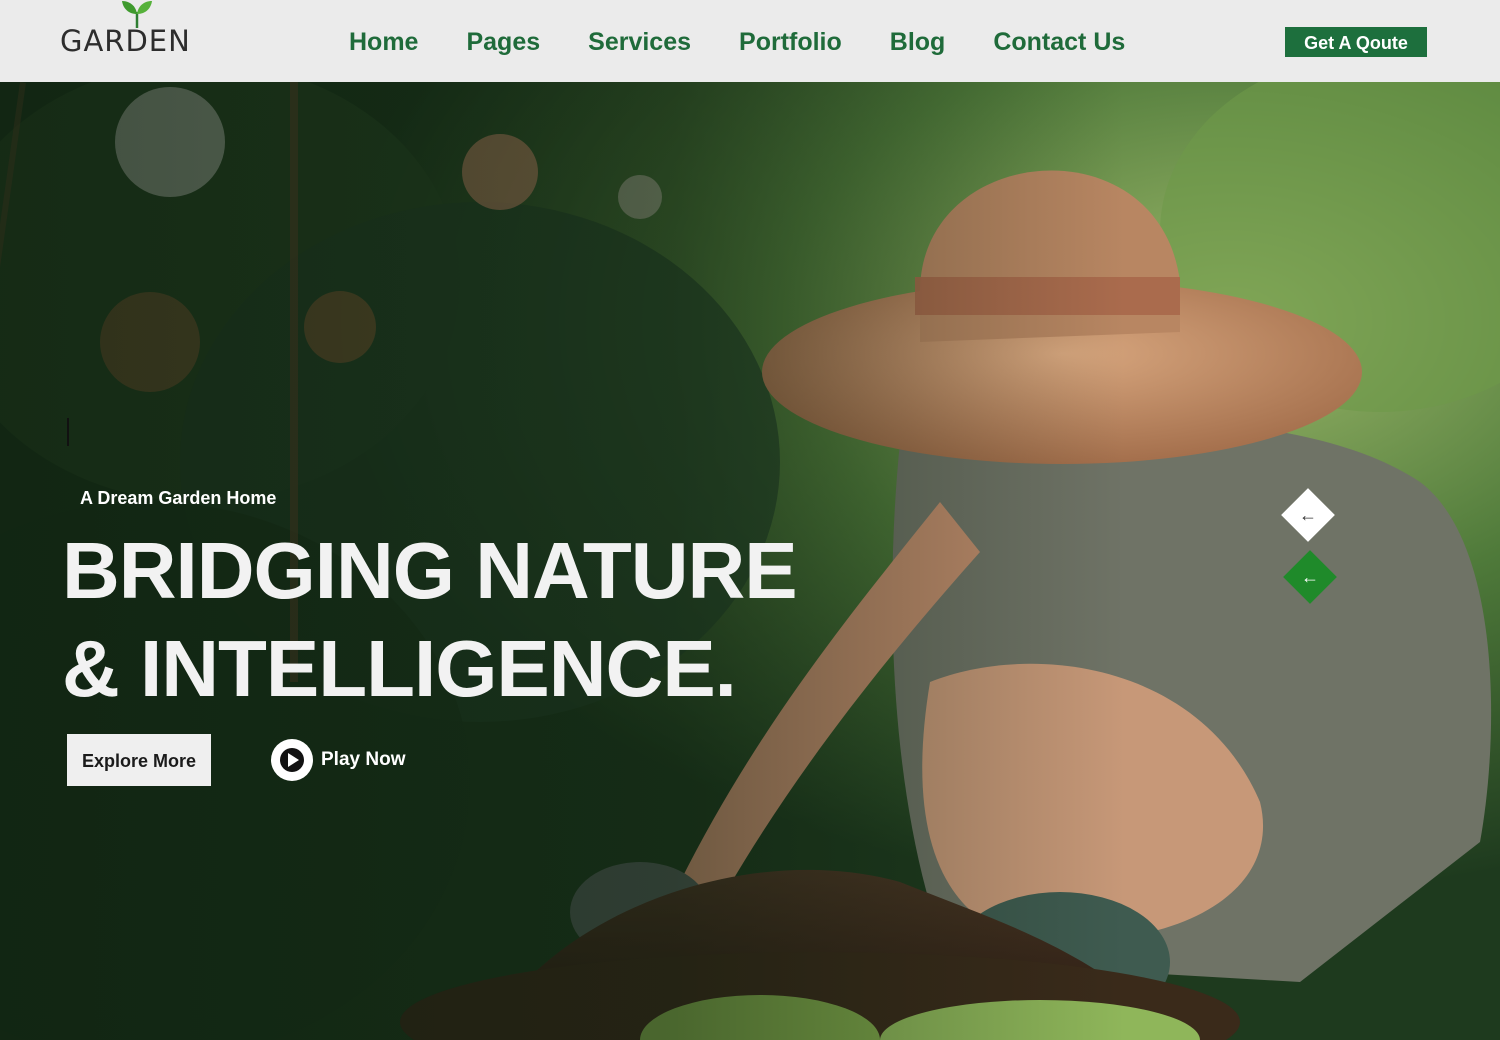 This screenshot has height=1040, width=1500. I want to click on play-now-button: Play Now, so click(338, 760).